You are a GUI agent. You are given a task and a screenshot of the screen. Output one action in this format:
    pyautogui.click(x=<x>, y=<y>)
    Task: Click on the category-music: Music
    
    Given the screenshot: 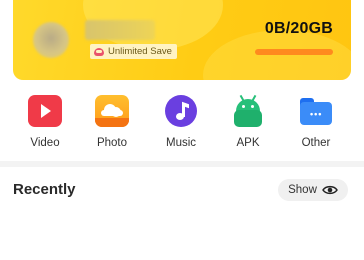 What is the action you would take?
    pyautogui.click(x=181, y=122)
    